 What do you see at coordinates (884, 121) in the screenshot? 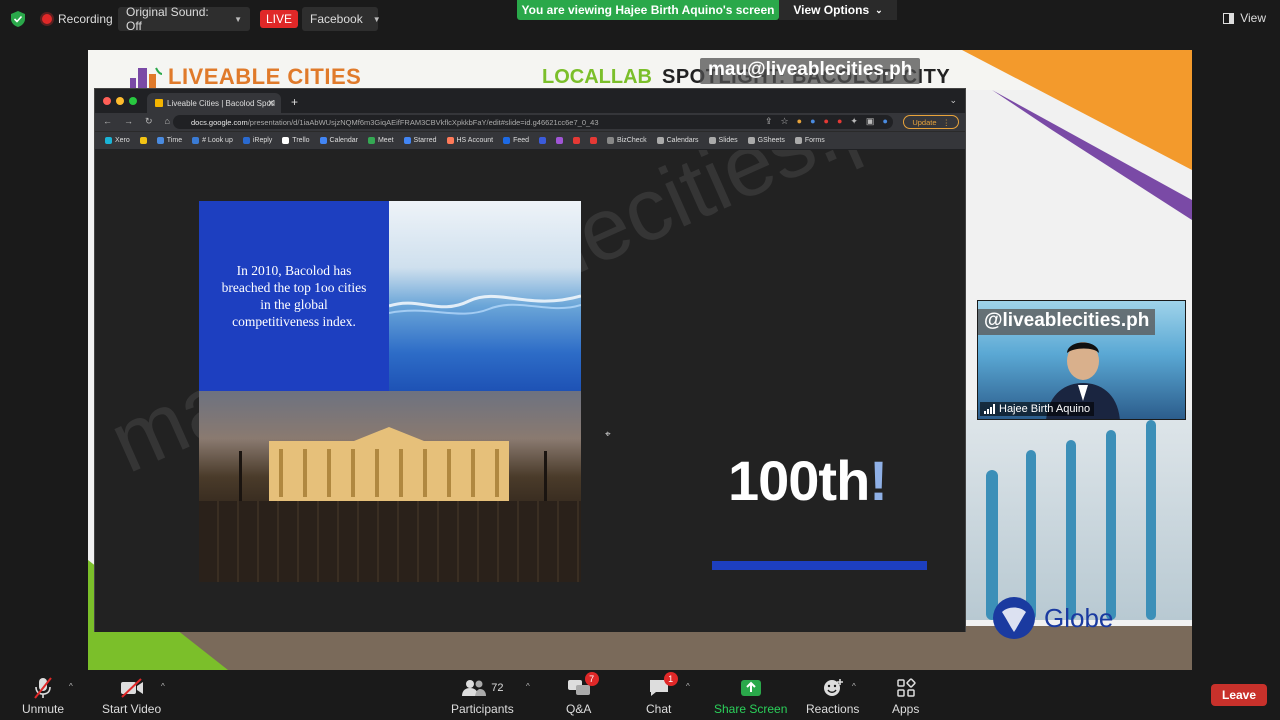
I see `profile-icon: ●` at bounding box center [884, 121].